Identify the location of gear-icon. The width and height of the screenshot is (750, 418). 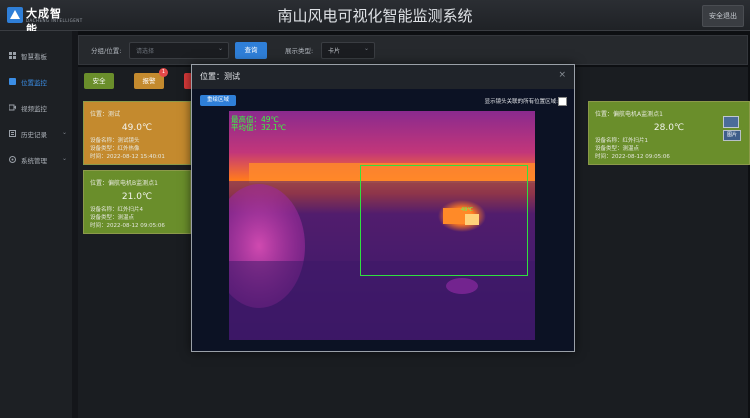
(12, 159).